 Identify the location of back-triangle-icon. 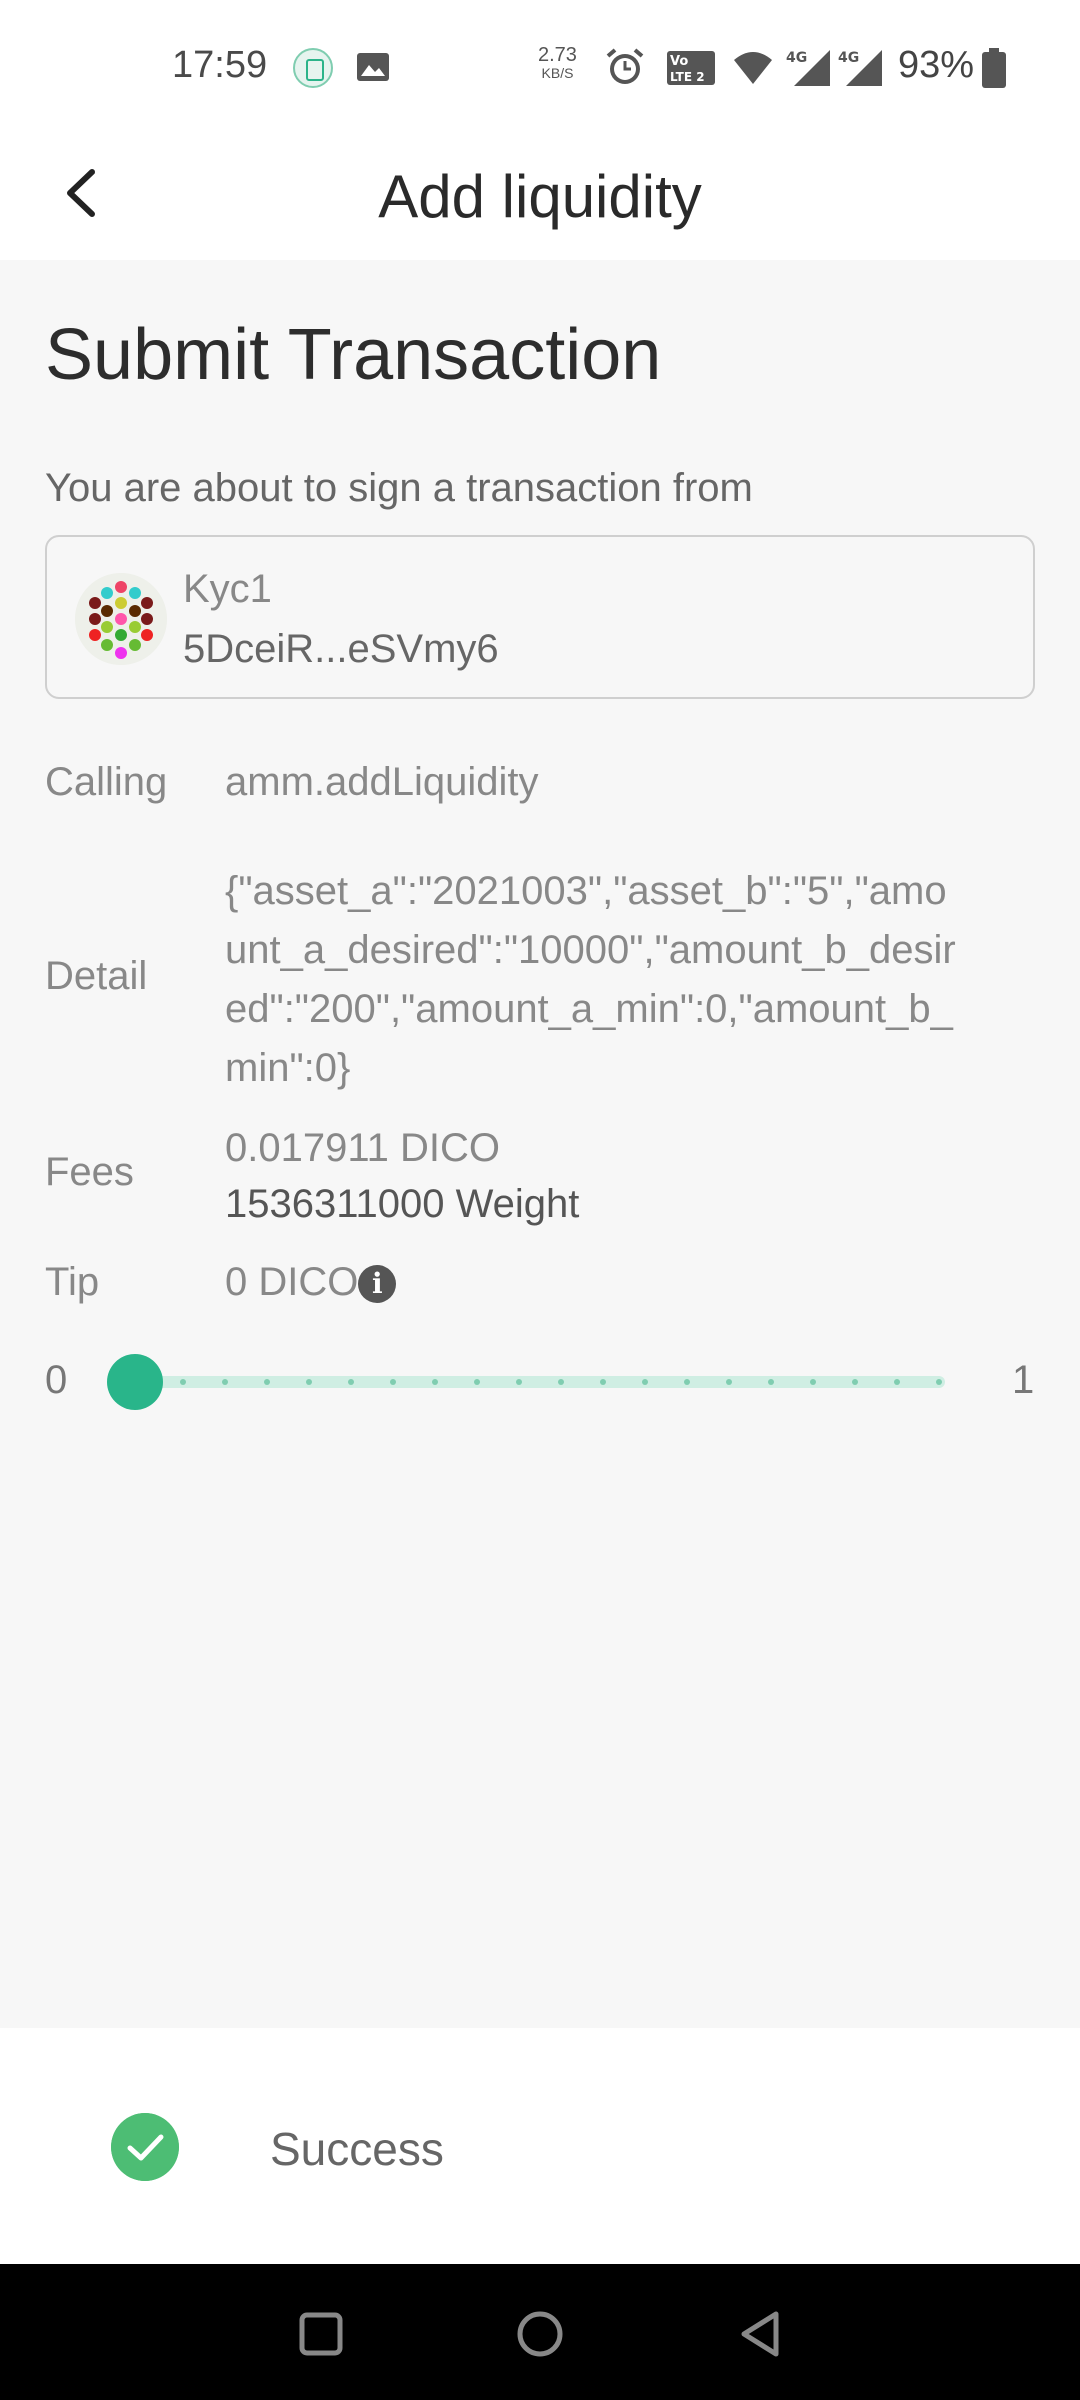
(760, 2334).